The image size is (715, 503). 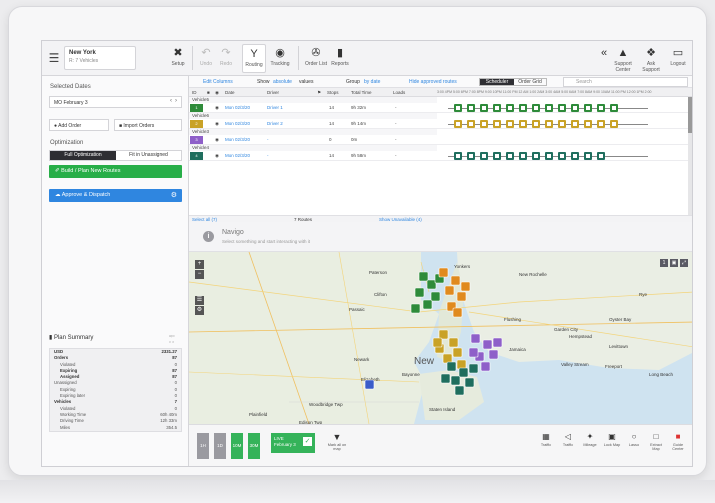 I want to click on route-row: 4 Mon 02/3/20 - 14 9h 58m - ◉, so click(x=440, y=156).